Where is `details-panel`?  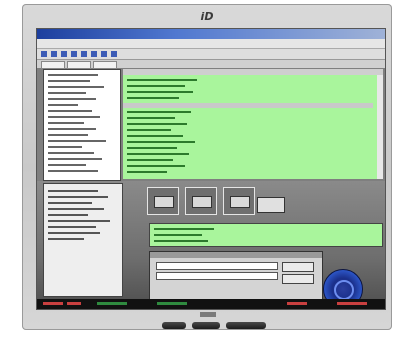
details-panel is located at coordinates (83, 240).